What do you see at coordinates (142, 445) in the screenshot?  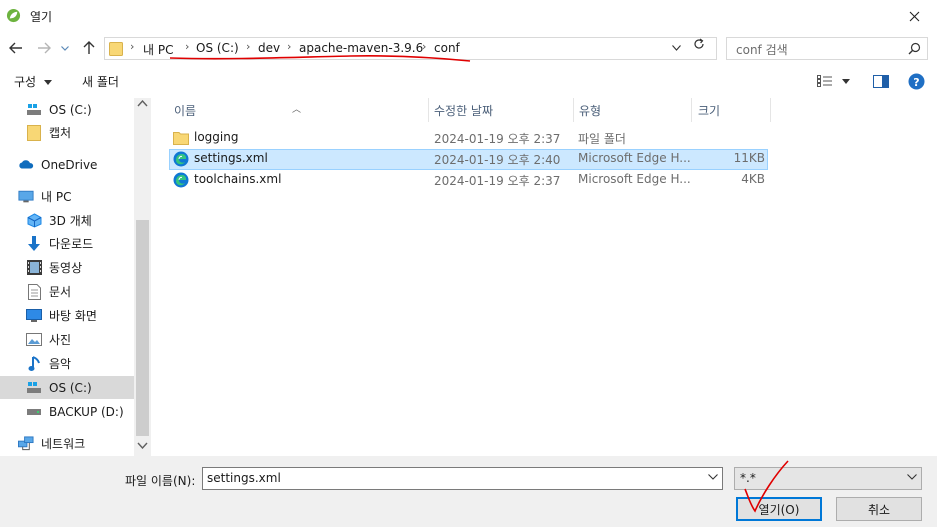 I see `scroll-down-icon` at bounding box center [142, 445].